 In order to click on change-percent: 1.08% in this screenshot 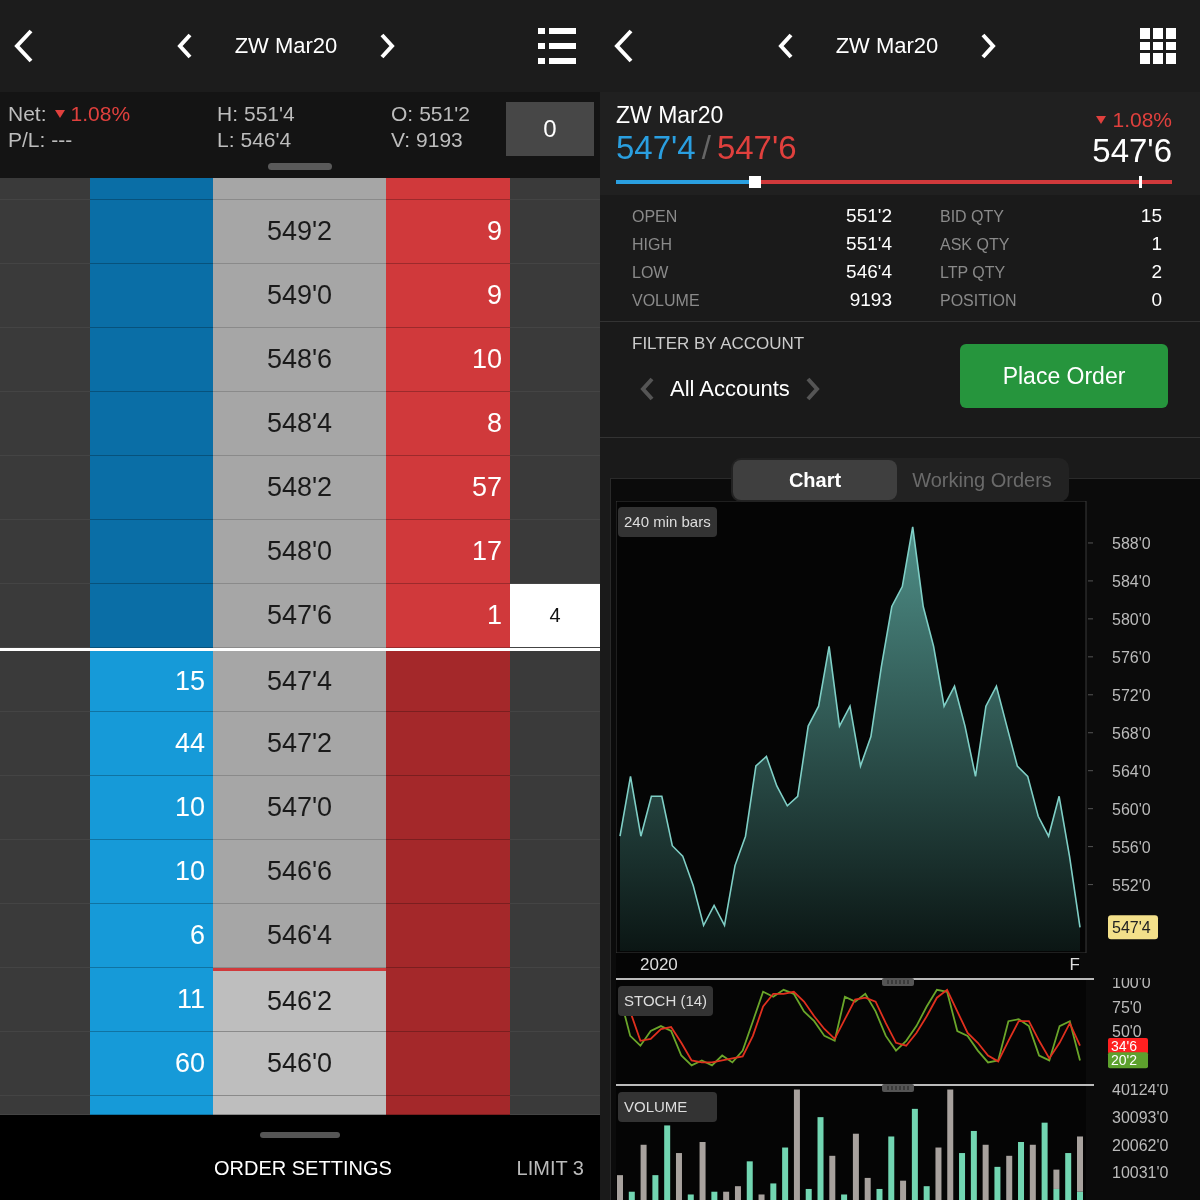, I will do `click(1142, 120)`.